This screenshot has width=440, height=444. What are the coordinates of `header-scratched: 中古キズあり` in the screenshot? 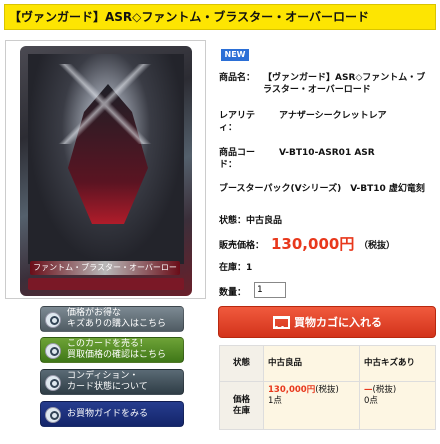 It's located at (397, 363).